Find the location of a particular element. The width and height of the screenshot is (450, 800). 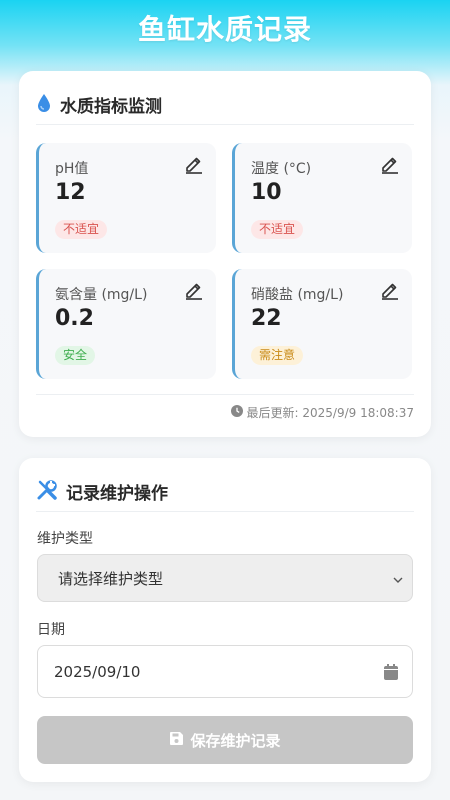

water-quality-title: 水质指标监测 is located at coordinates (111, 107).